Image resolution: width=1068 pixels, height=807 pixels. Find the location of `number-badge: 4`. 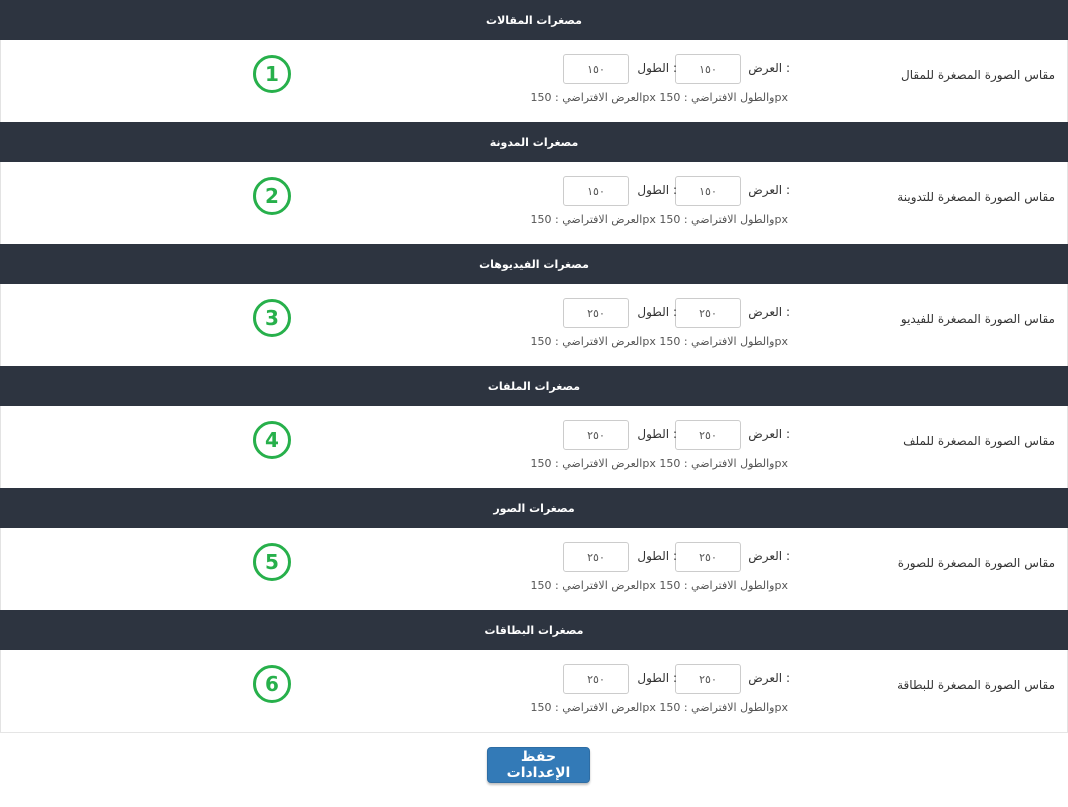

number-badge: 4 is located at coordinates (272, 440).